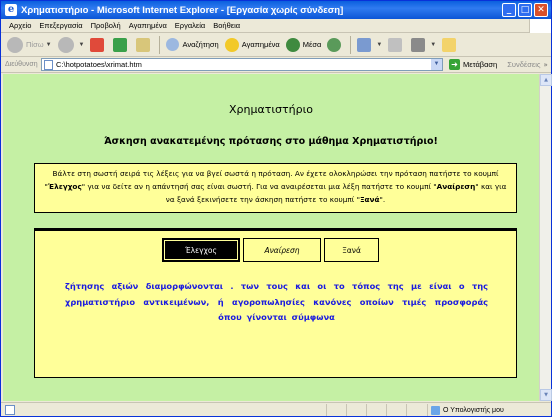 This screenshot has height=417, width=552. What do you see at coordinates (160, 44) in the screenshot?
I see `toolbar-separator` at bounding box center [160, 44].